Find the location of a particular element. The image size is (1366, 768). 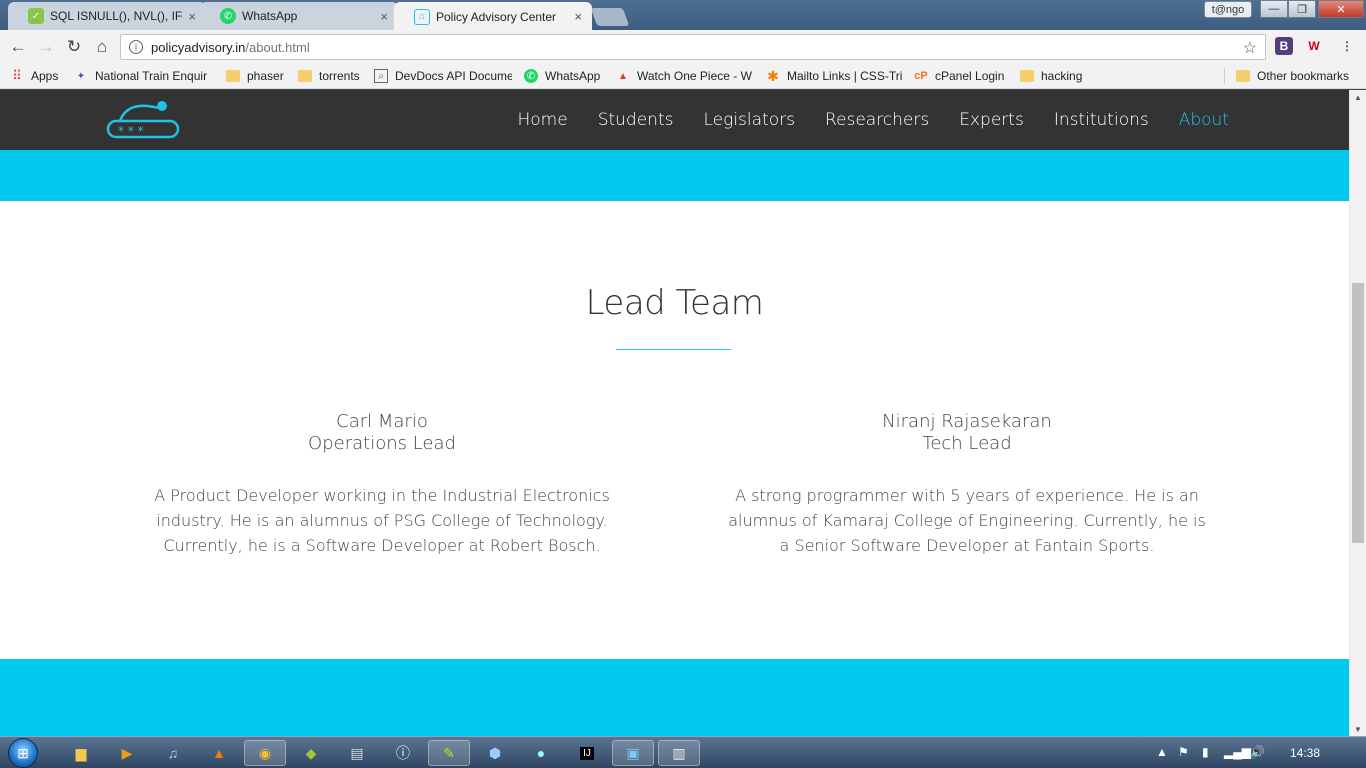

train-icon: ✦ is located at coordinates (81, 76).